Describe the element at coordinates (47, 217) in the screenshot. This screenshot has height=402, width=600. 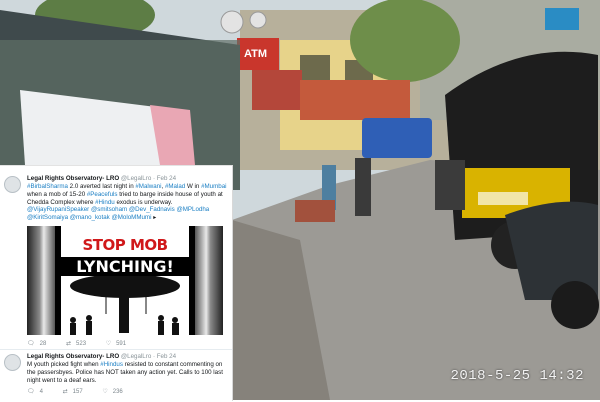
I see `tweet-hashtag-link: @KiritSomaiya` at that location.